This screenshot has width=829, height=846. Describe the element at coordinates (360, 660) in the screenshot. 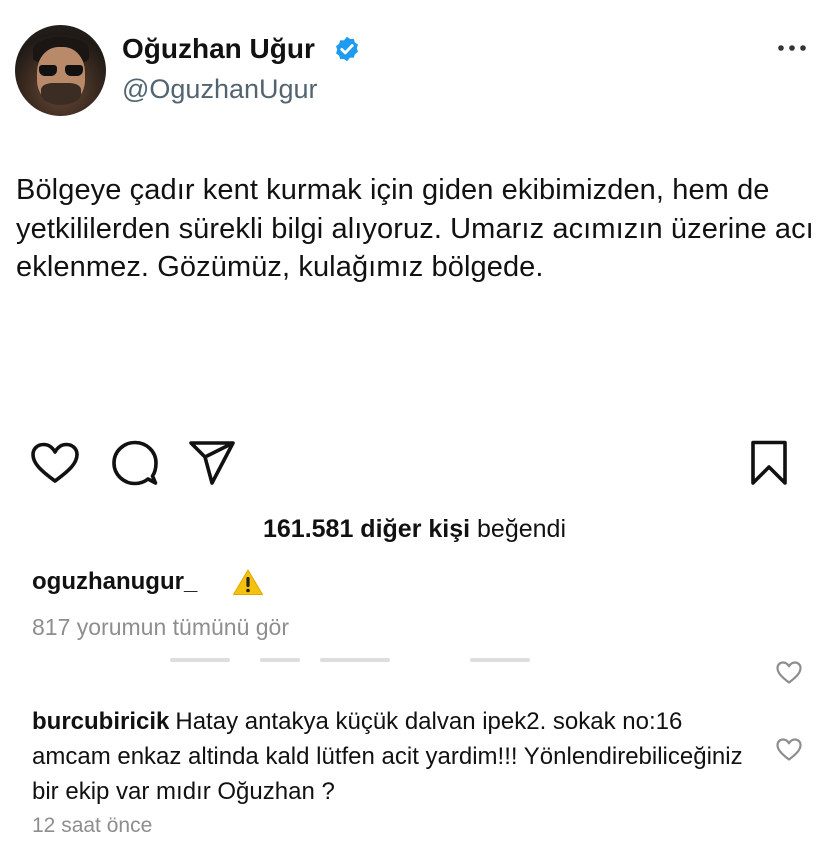

I see `faded-comment-row` at that location.